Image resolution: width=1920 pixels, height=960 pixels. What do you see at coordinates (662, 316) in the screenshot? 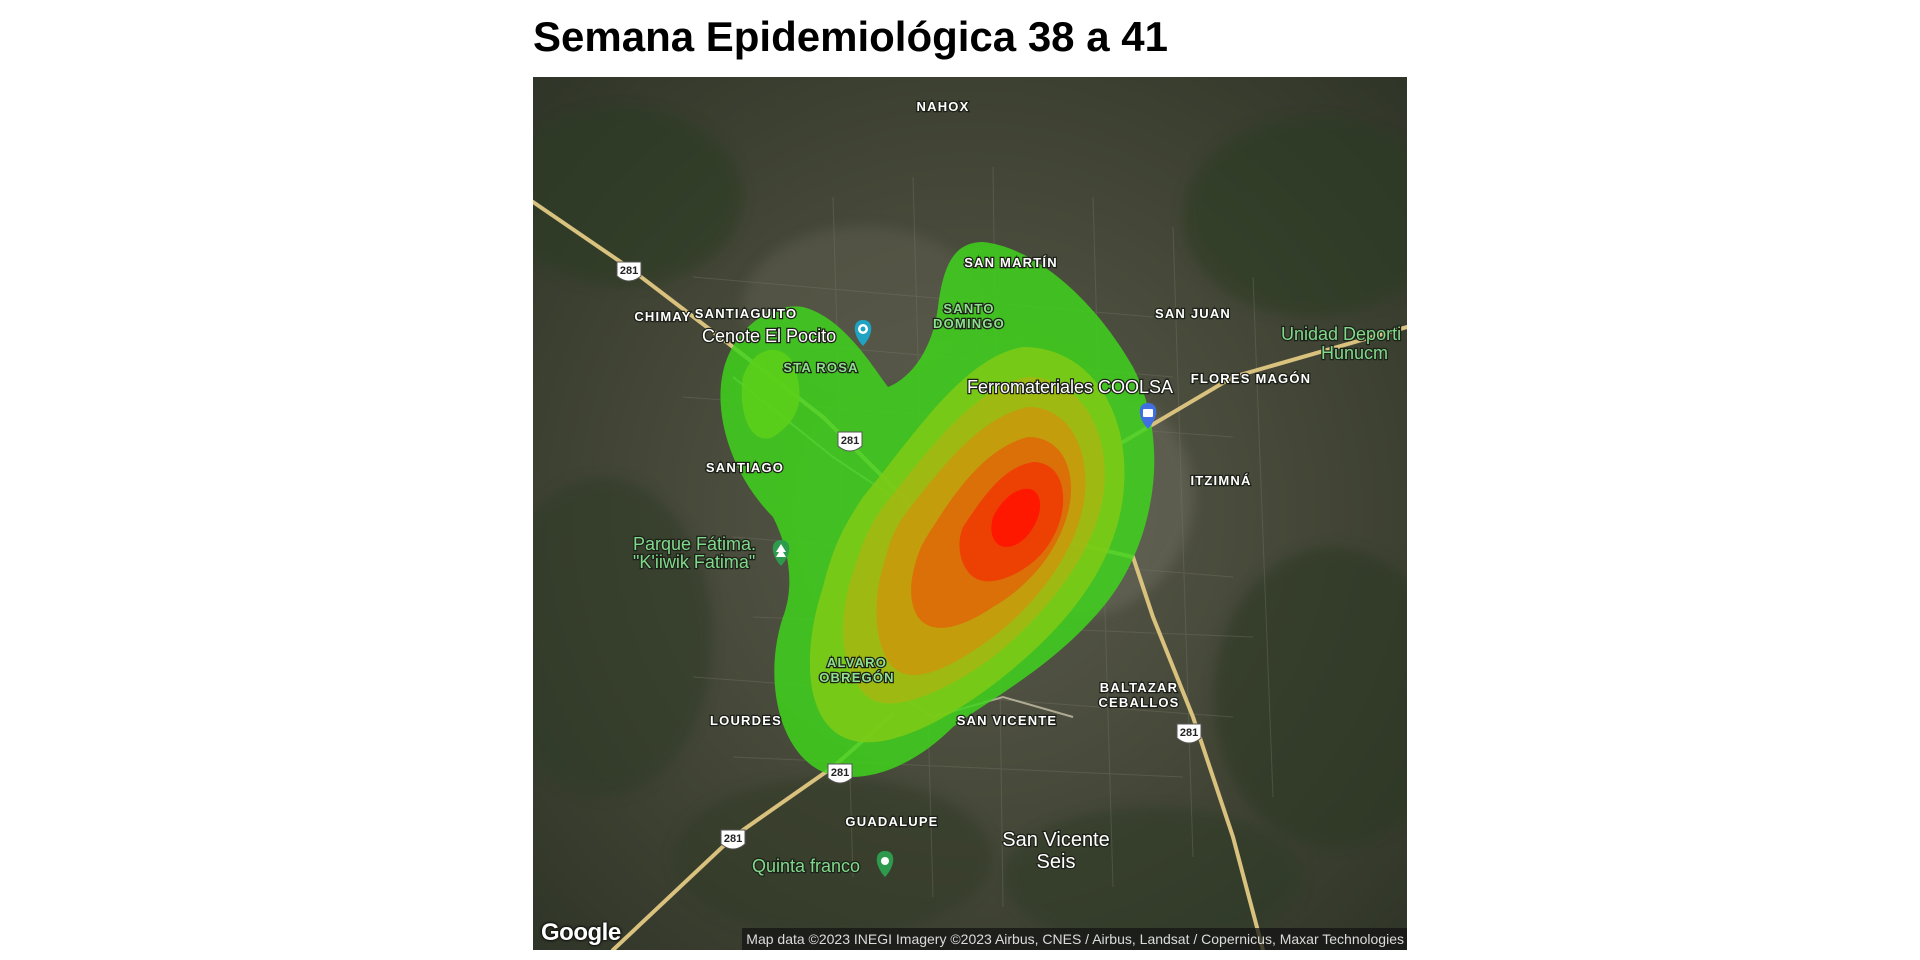
I see `label-chimay: CHIMAY` at bounding box center [662, 316].